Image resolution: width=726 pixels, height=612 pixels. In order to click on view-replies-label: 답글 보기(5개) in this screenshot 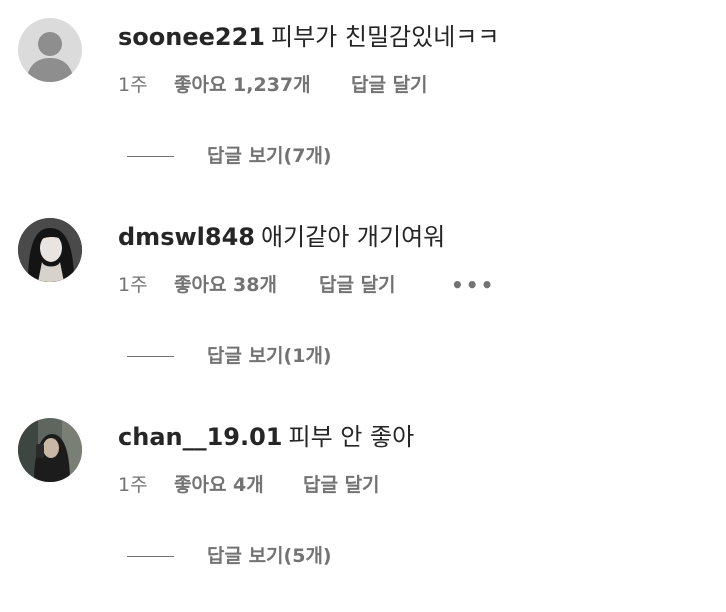, I will do `click(269, 556)`.